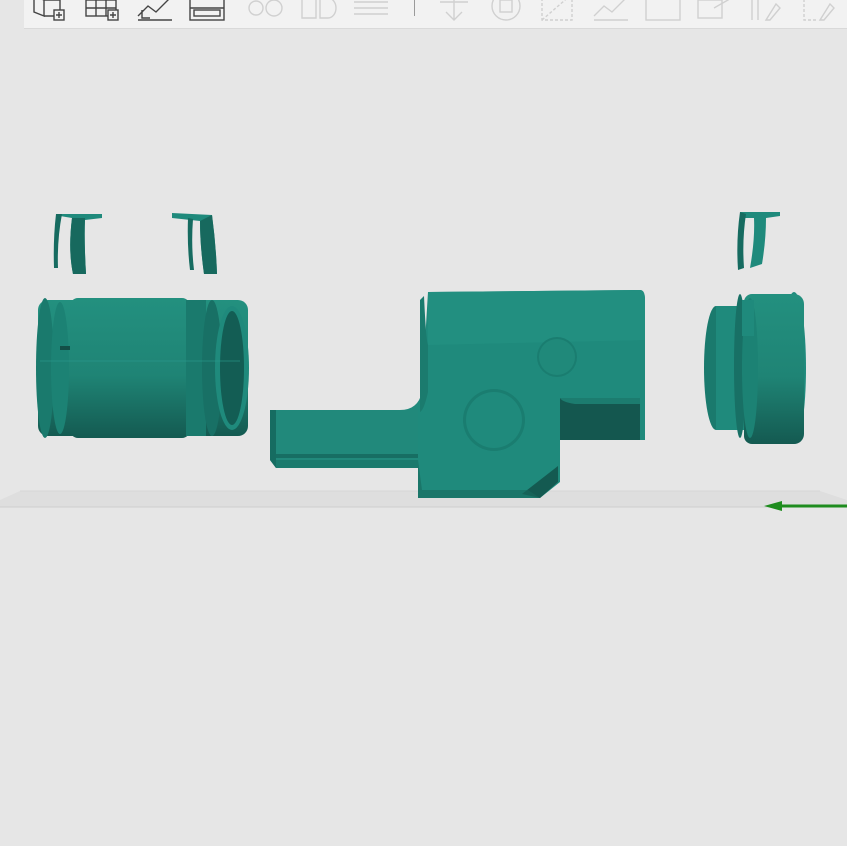  Describe the element at coordinates (758, 241) in the screenshot. I see `clip-right` at that location.